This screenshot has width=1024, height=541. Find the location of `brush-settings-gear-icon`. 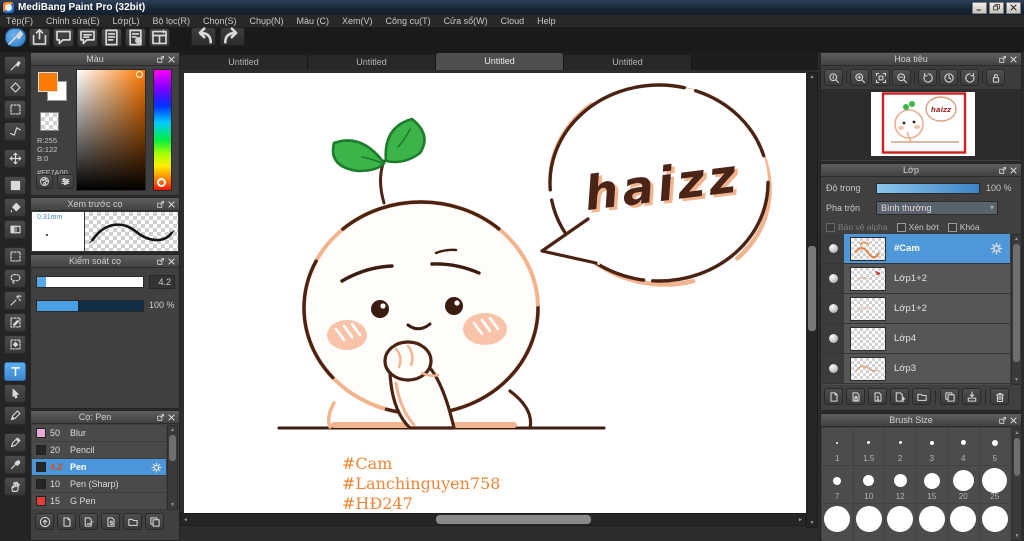

brush-settings-gear-icon is located at coordinates (156, 467).